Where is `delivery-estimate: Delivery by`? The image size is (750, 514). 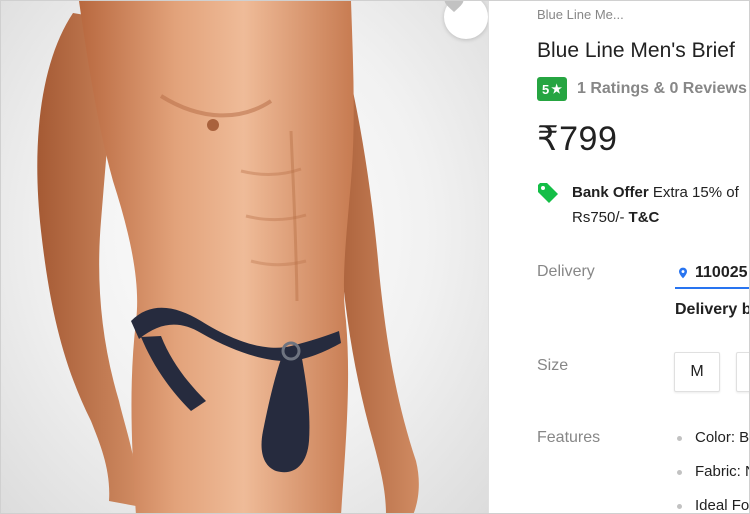 delivery-estimate: Delivery by is located at coordinates (712, 309).